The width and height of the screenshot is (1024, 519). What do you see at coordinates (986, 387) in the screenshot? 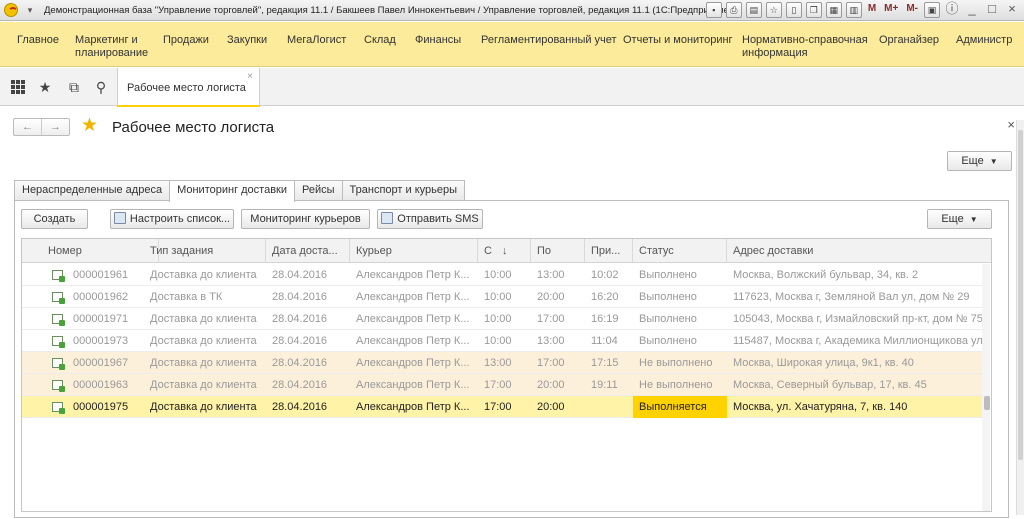
I see `table-scrollbar` at bounding box center [986, 387].